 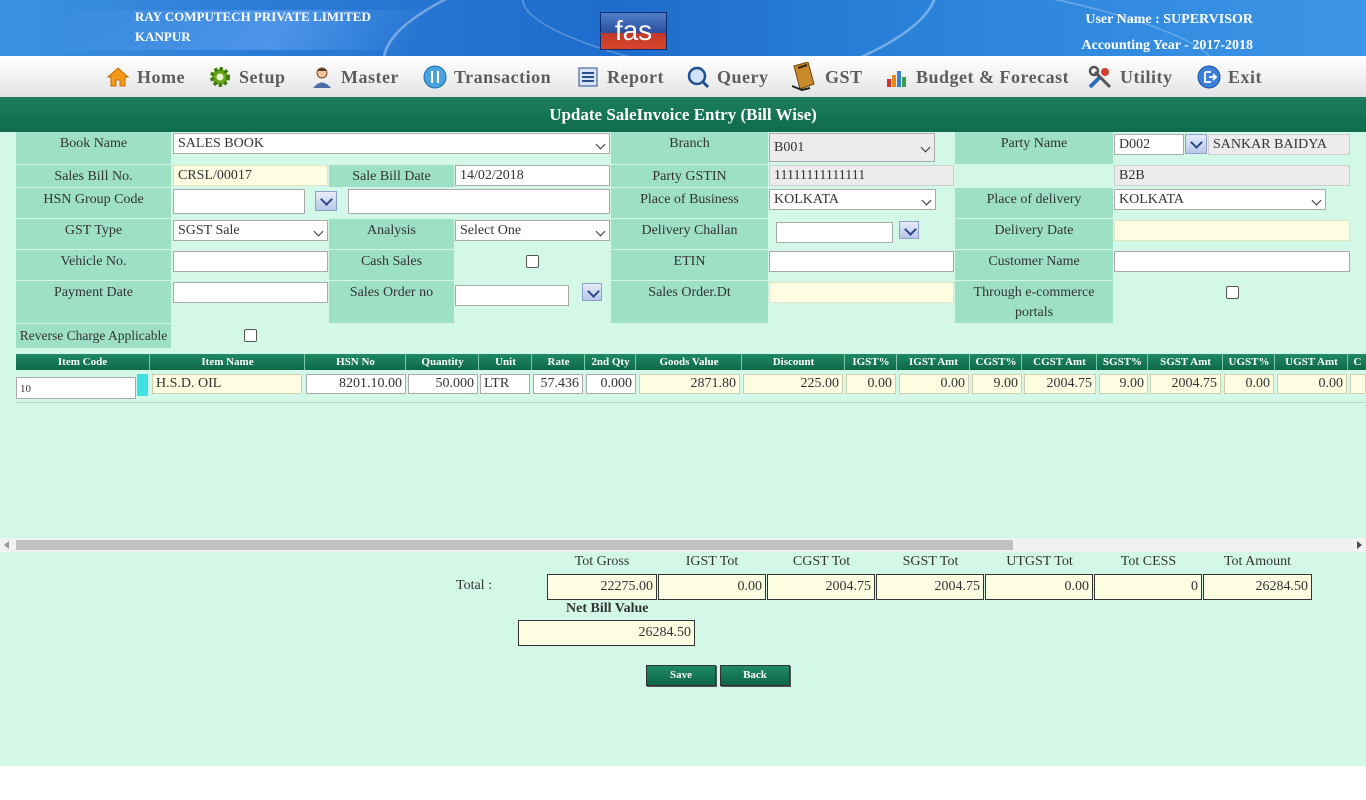 What do you see at coordinates (118, 77) in the screenshot?
I see `home-icon` at bounding box center [118, 77].